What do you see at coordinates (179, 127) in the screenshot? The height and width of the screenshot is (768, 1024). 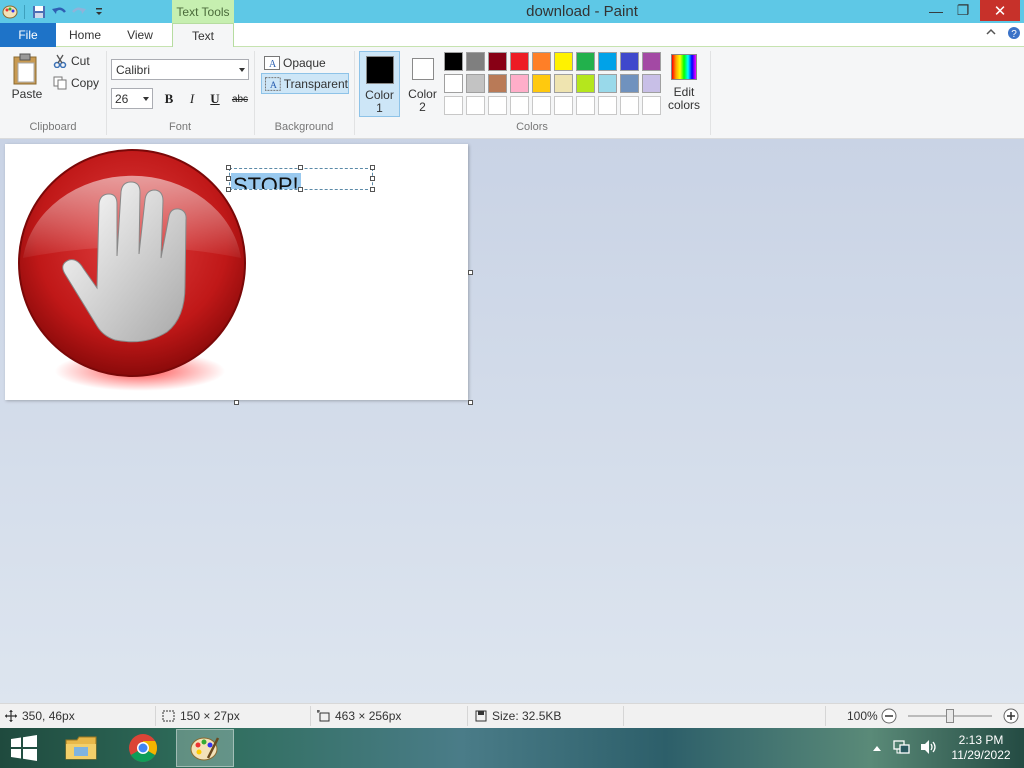 I see `font-group-label: Font` at bounding box center [179, 127].